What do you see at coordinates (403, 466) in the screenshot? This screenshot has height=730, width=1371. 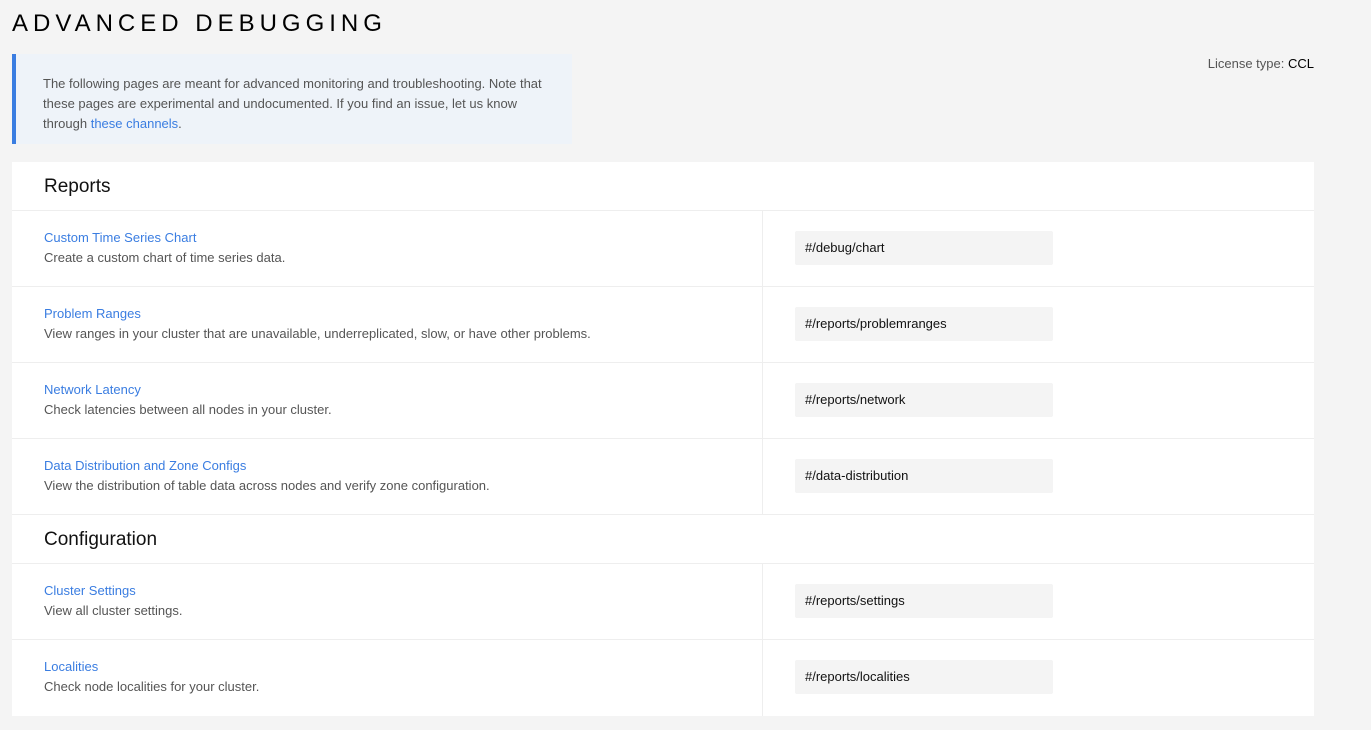 I see `data-distribution-link: Data Distribution and Zone Configs` at bounding box center [403, 466].